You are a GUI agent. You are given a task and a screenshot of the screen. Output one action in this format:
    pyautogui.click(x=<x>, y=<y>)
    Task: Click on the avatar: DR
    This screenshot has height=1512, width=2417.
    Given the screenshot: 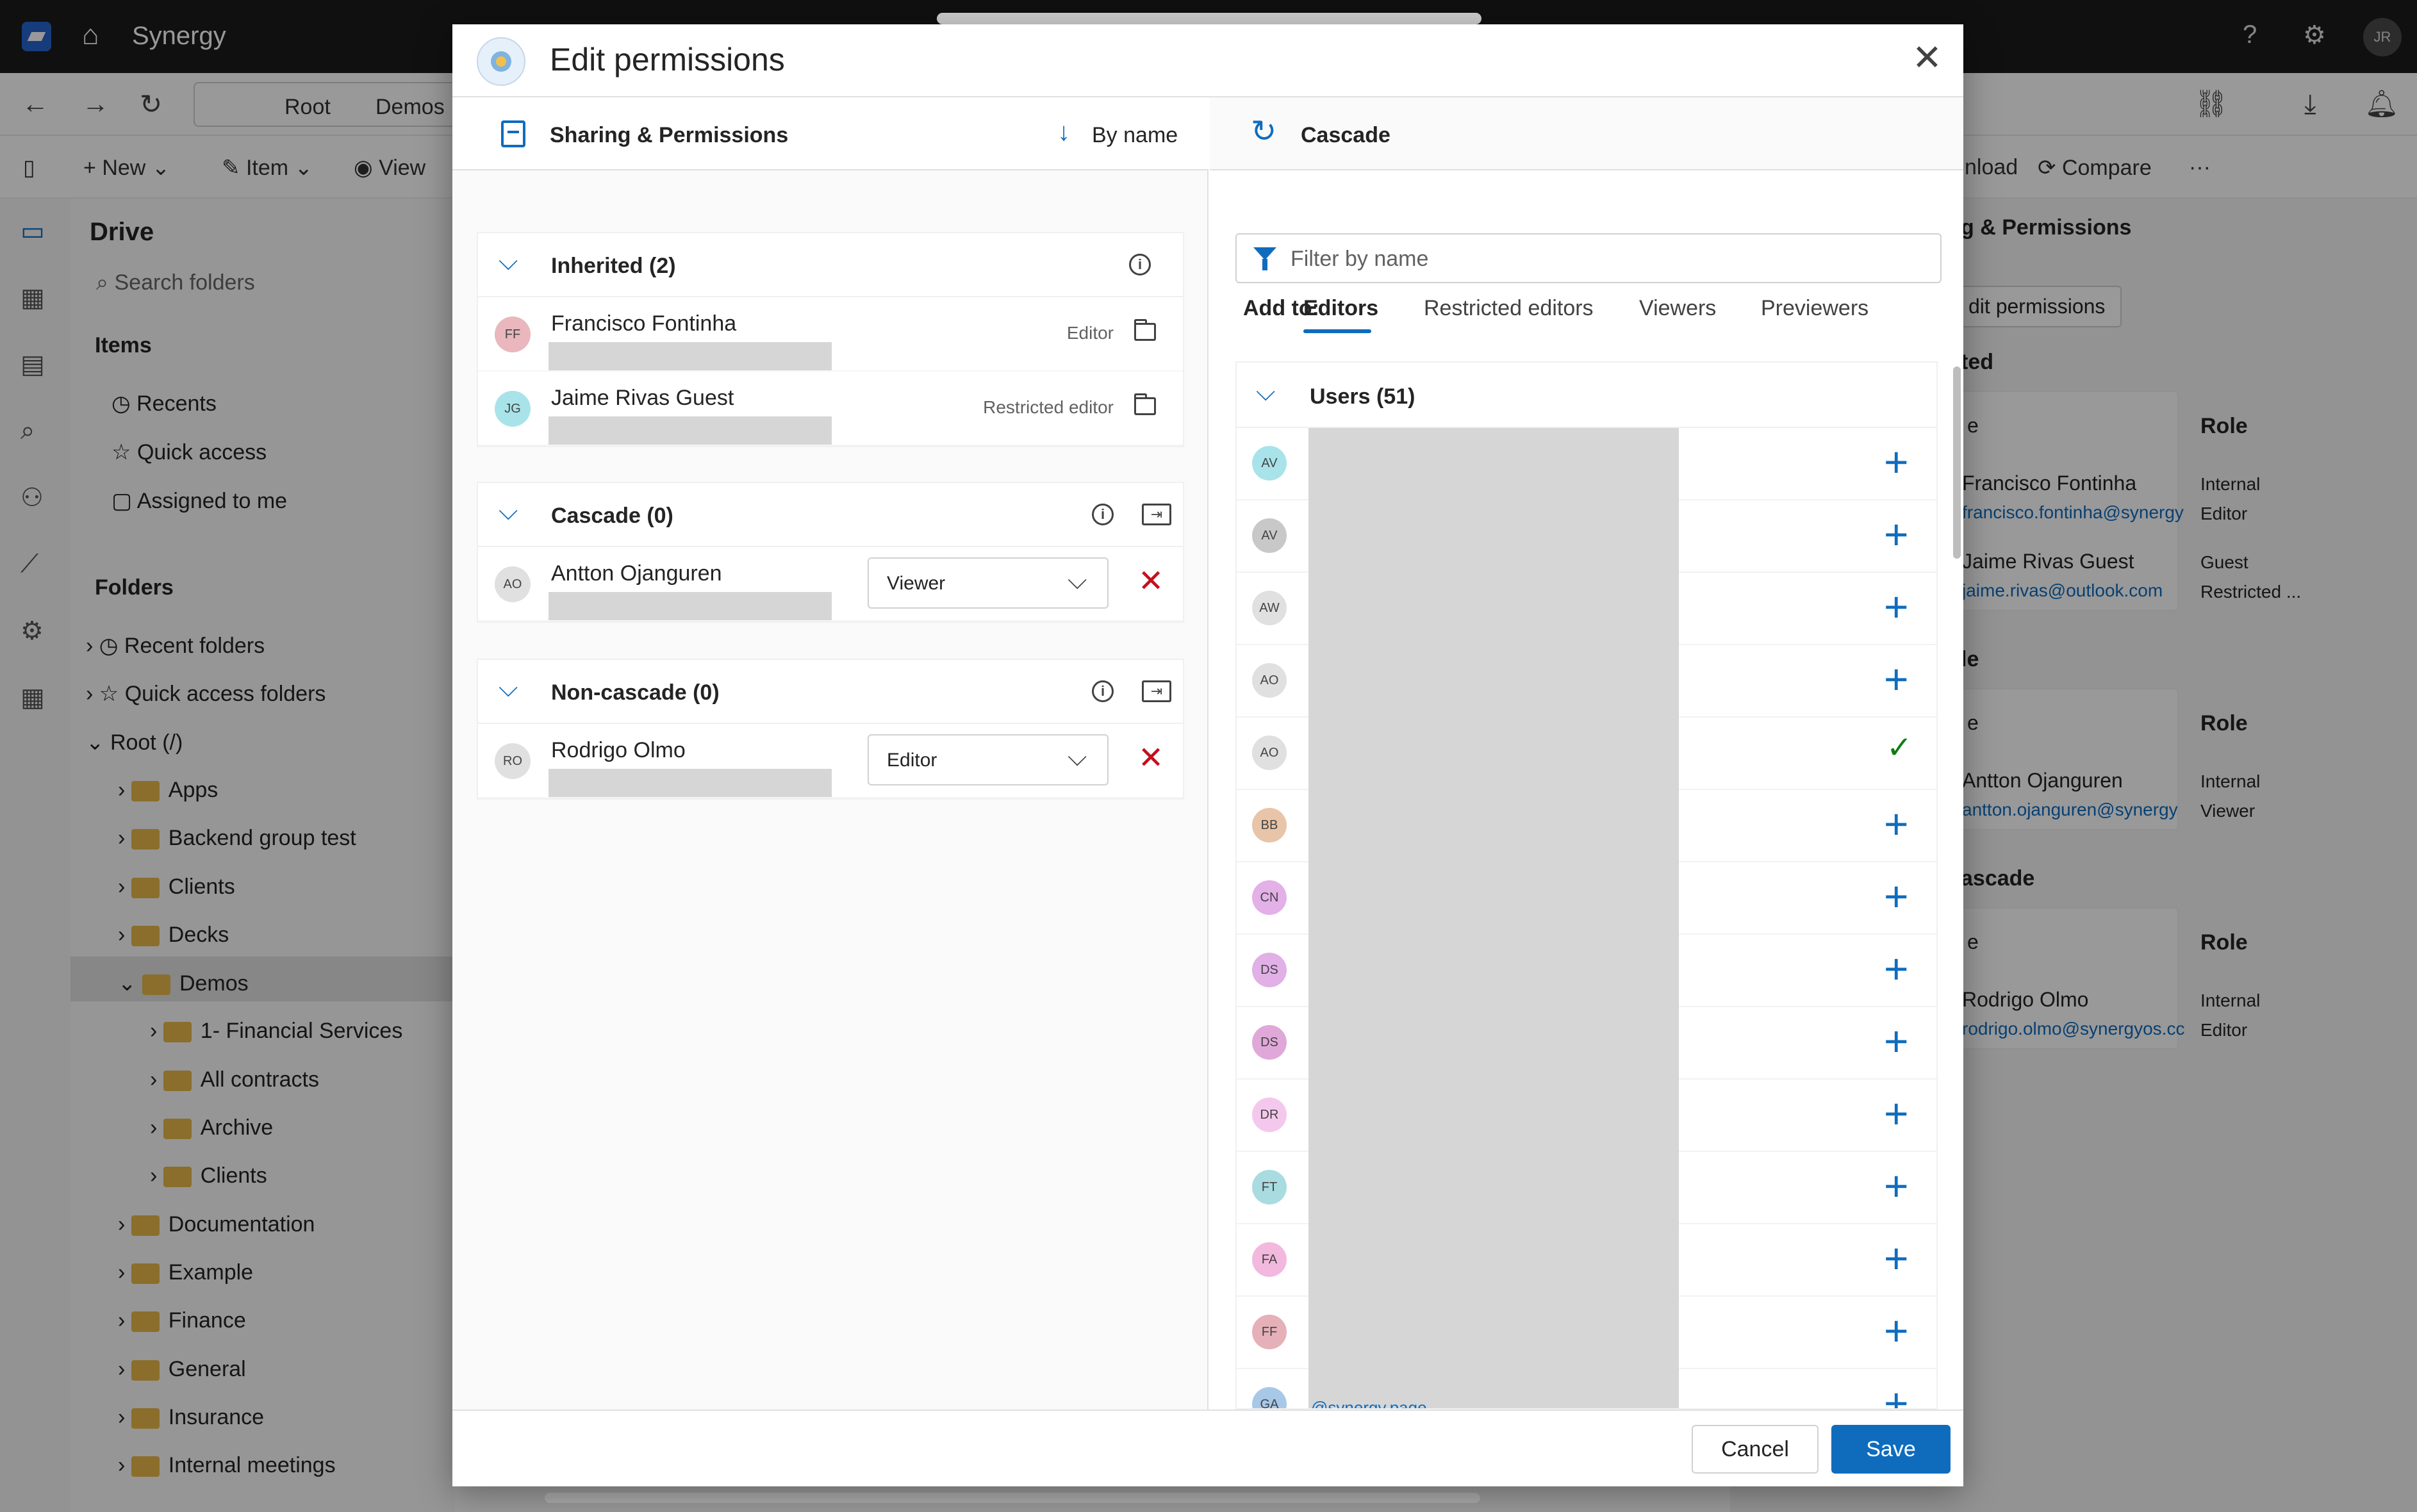 What is the action you would take?
    pyautogui.click(x=1269, y=1114)
    